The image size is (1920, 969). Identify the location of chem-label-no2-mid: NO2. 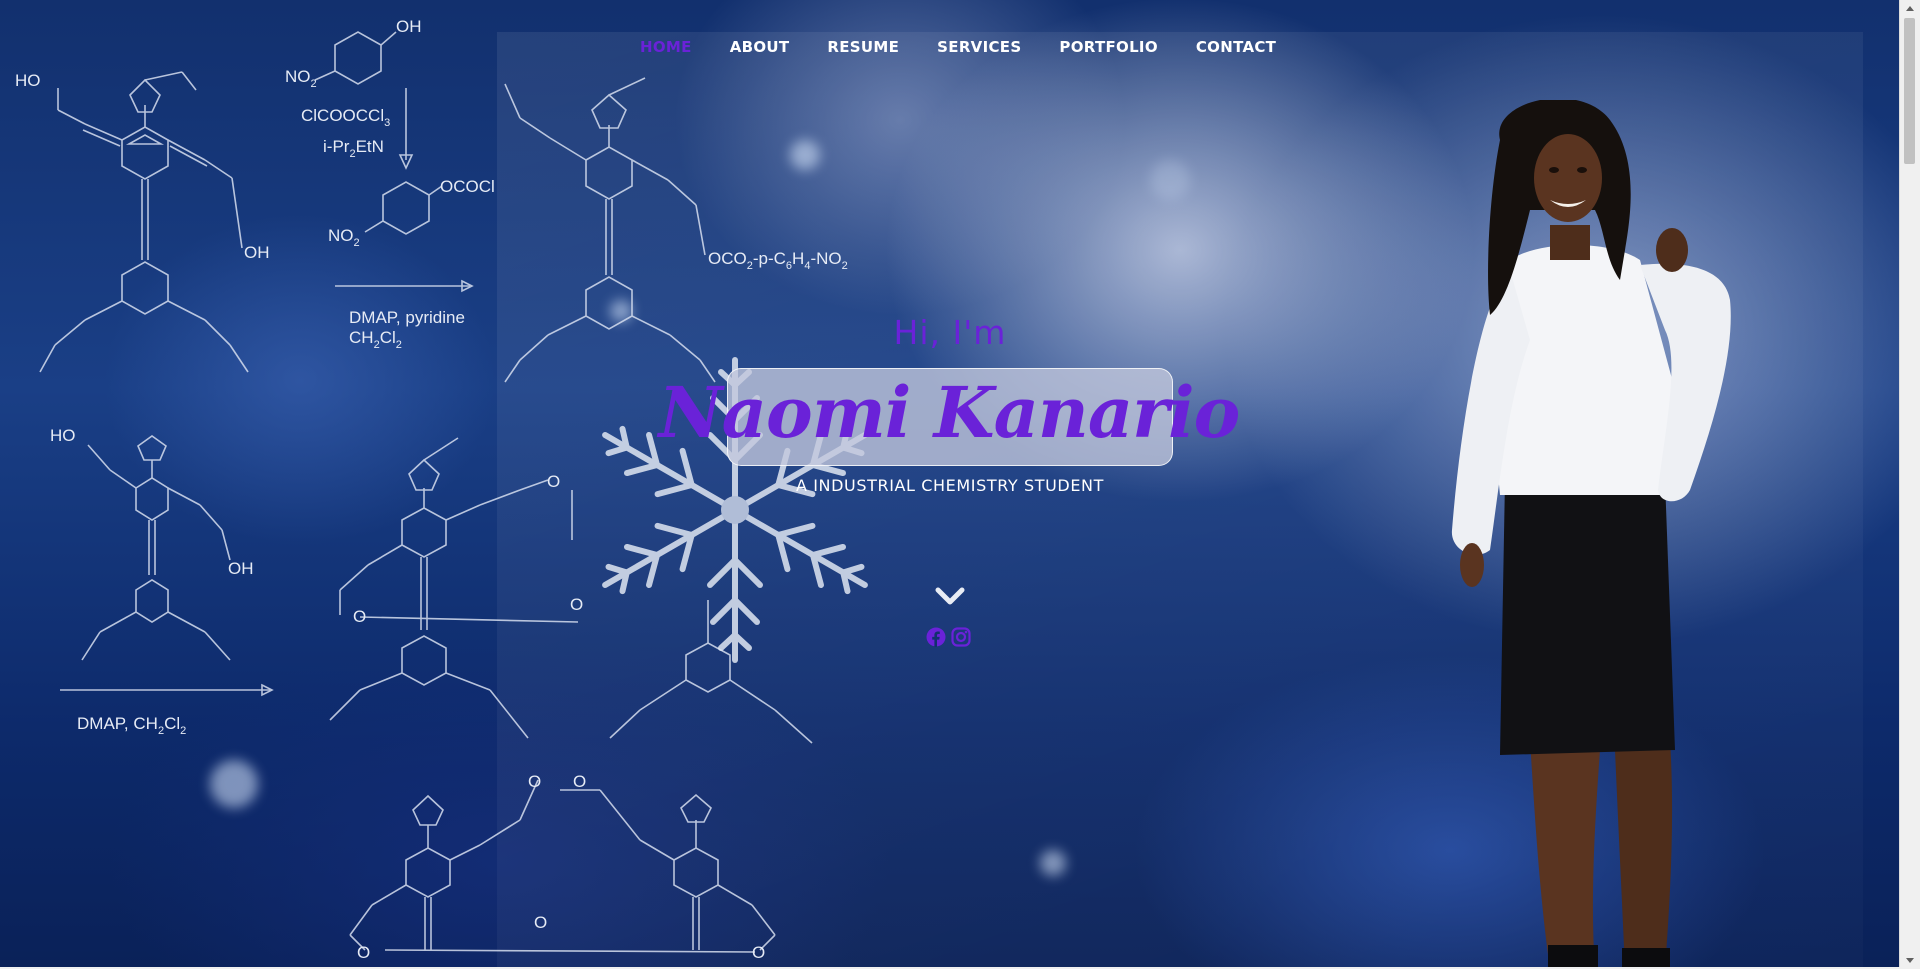
(344, 237).